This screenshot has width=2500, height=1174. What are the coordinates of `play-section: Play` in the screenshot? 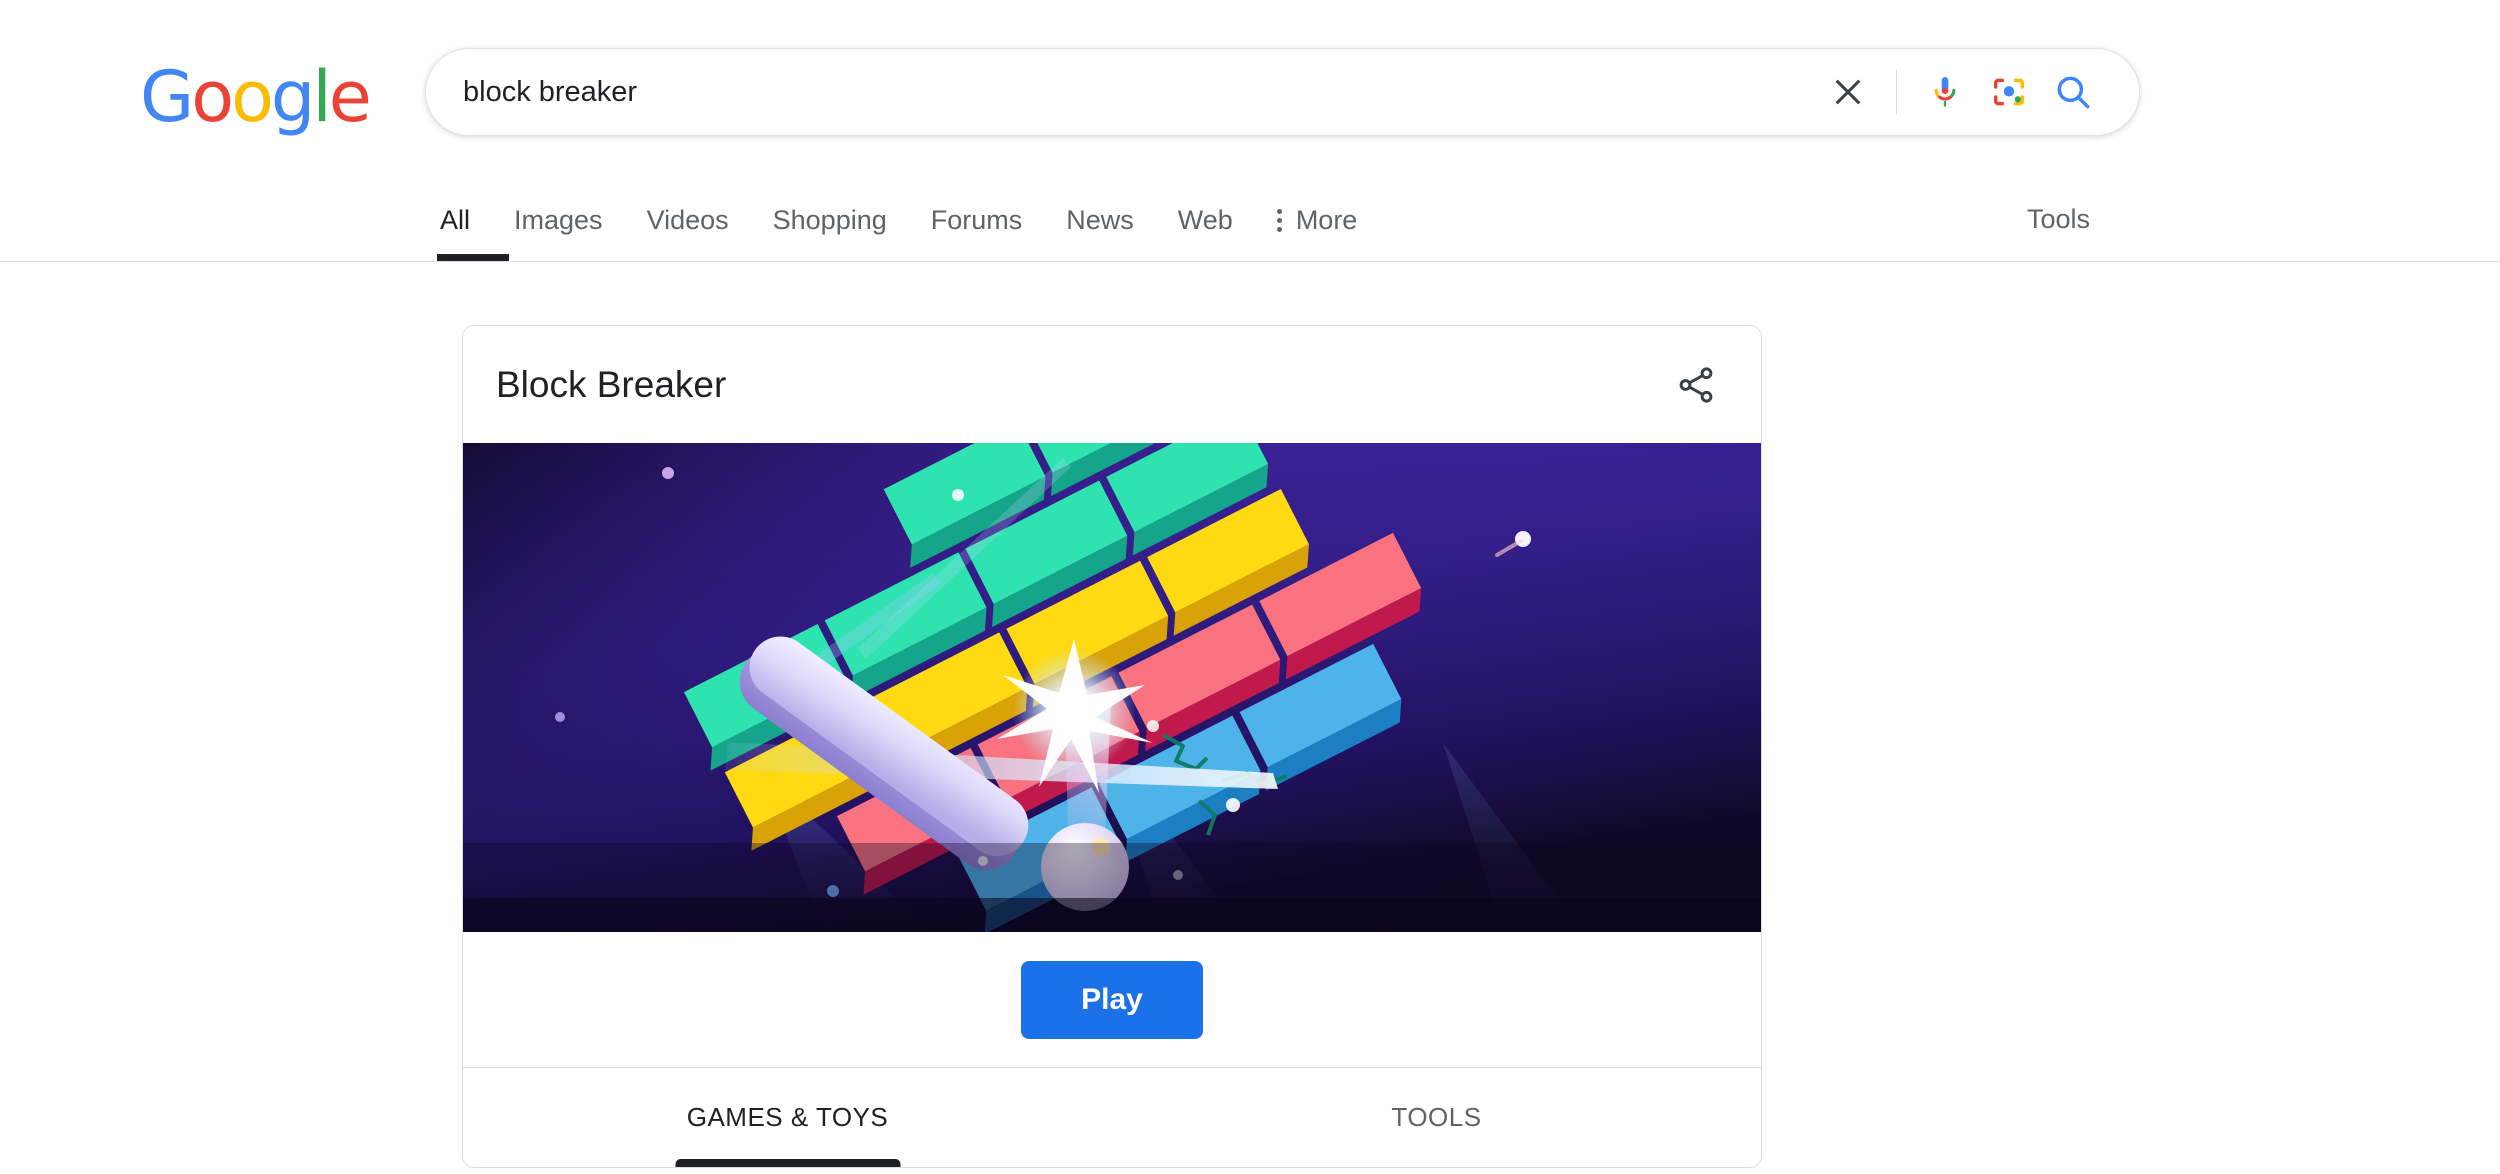 It's located at (1112, 999).